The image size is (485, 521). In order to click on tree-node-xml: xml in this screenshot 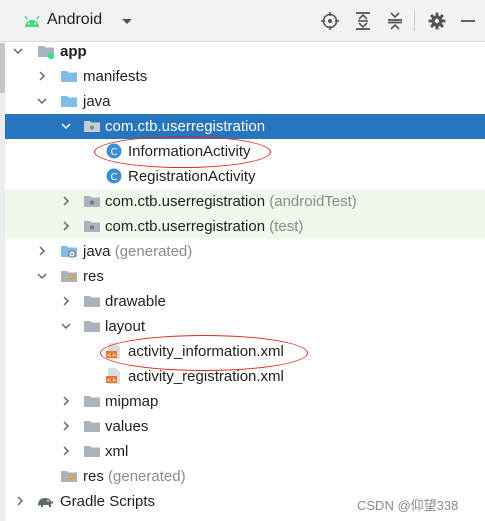, I will do `click(245, 451)`.